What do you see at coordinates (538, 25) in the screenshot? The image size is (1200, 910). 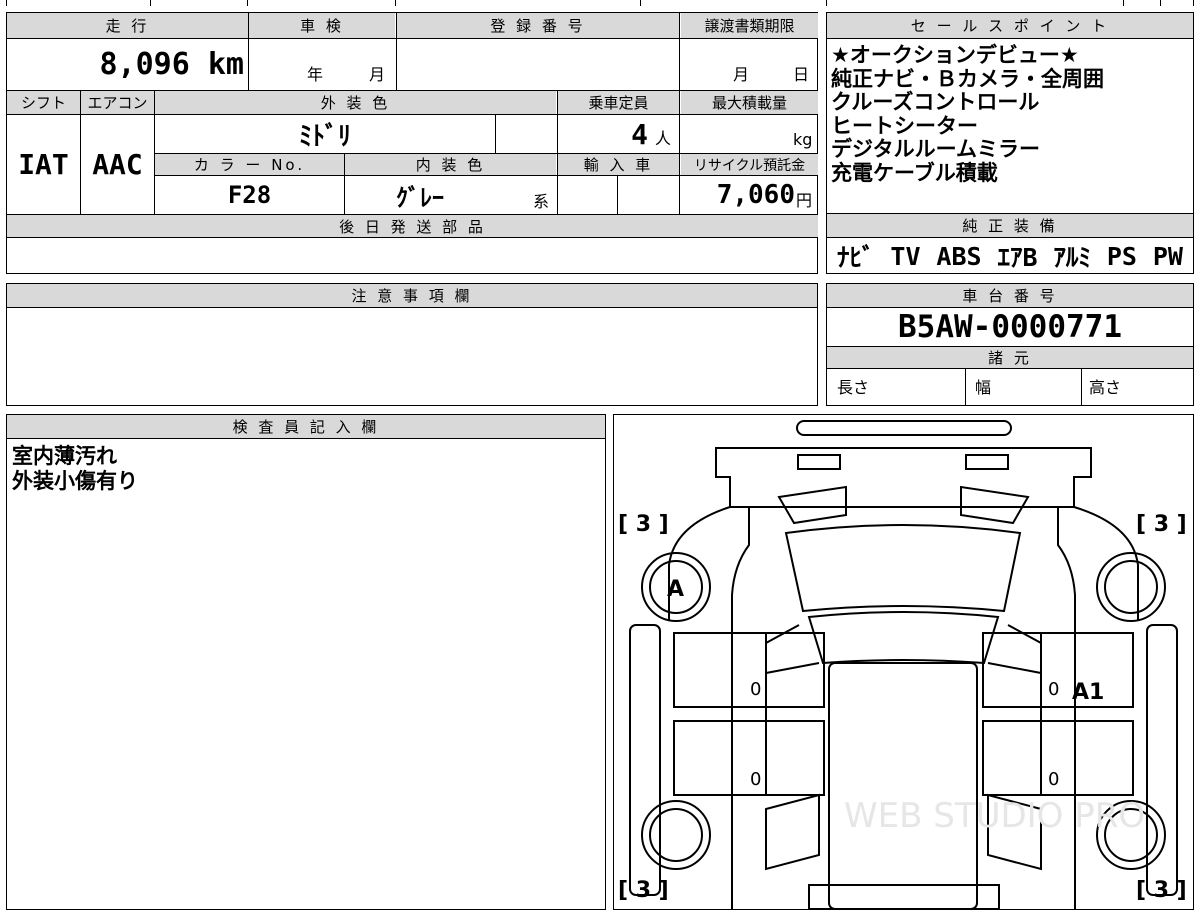 I see `registration-label: 登 録 番 号` at bounding box center [538, 25].